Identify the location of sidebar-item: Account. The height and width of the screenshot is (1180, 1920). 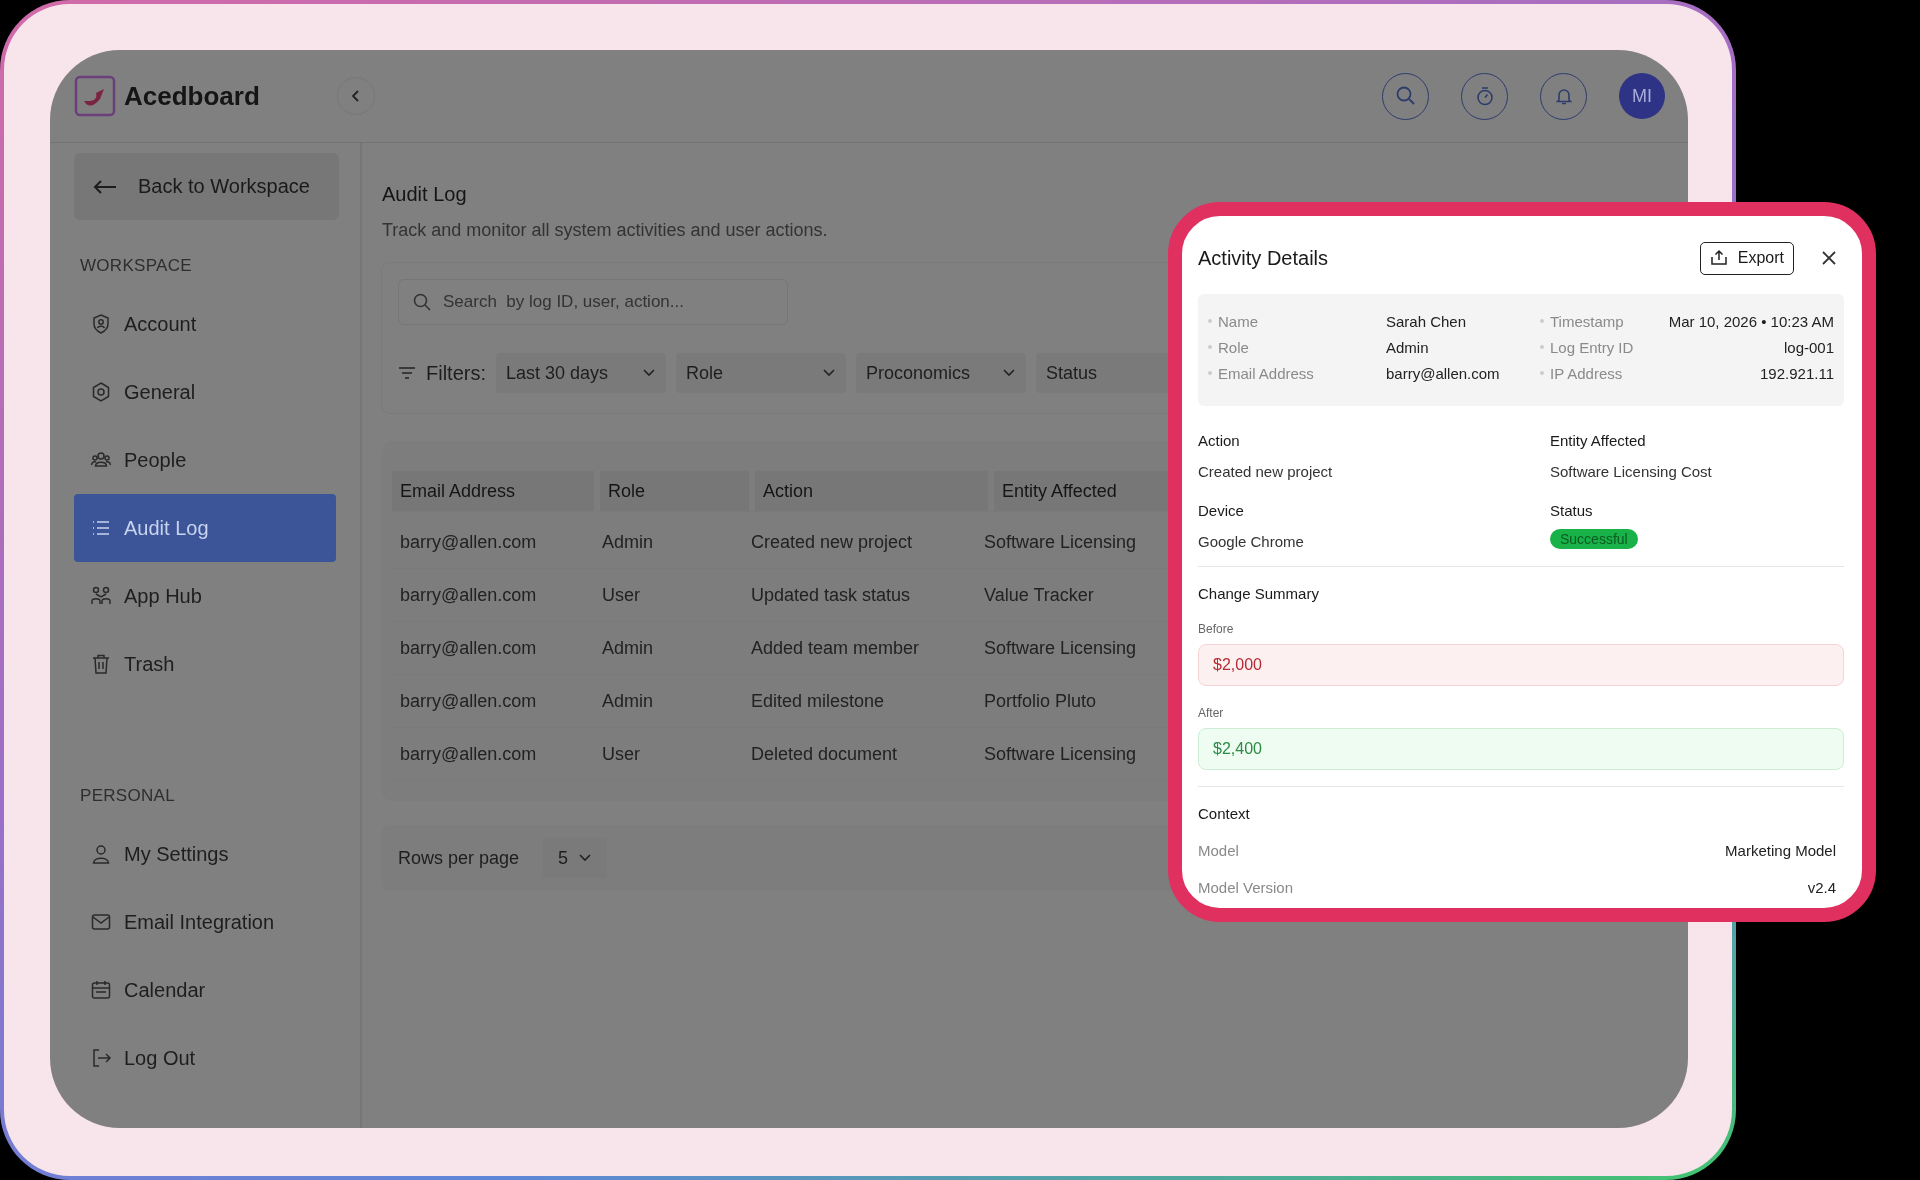
(205, 324).